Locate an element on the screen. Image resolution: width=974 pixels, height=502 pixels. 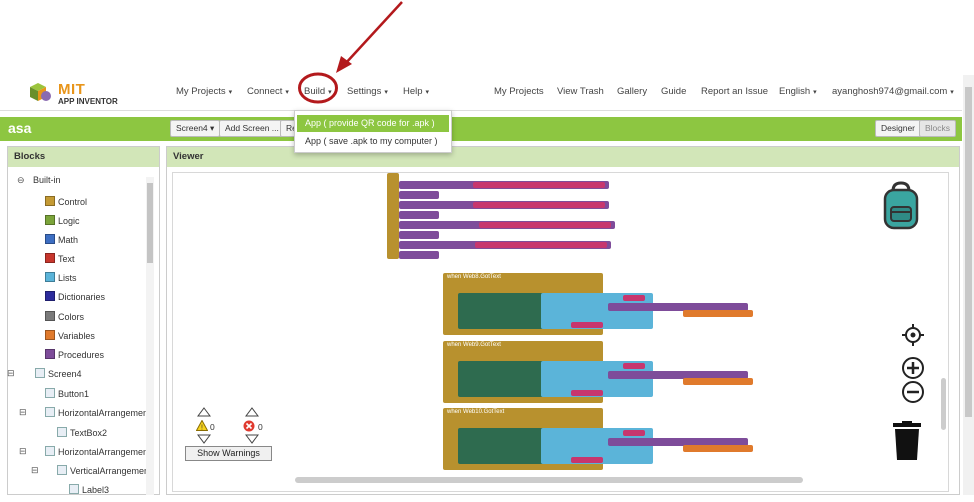
menu-user-account: ayanghosh974@gmail.com ▾ is located at coordinates (893, 91).